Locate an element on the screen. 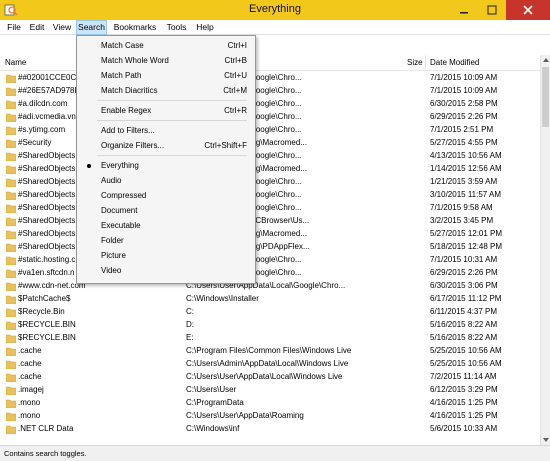  menu-item-filter-document: Document is located at coordinates (166, 210).